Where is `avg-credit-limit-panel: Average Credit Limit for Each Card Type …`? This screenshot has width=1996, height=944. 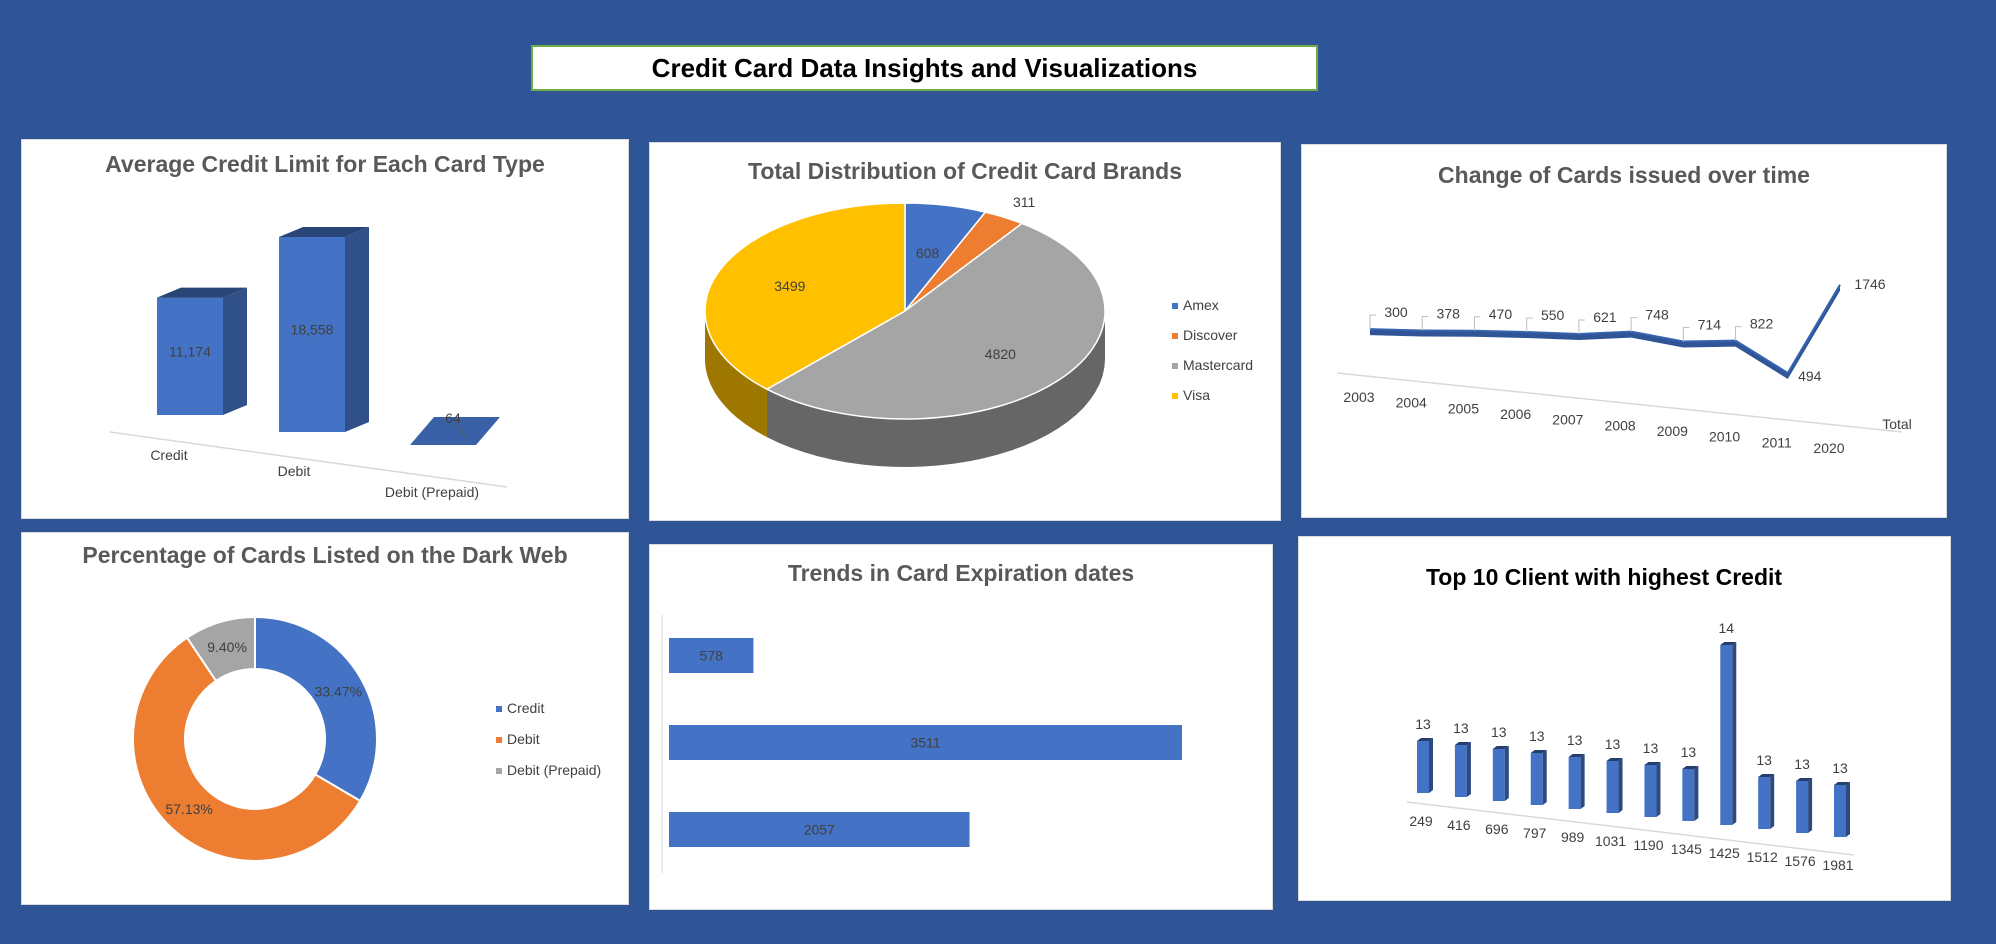
avg-credit-limit-panel: Average Credit Limit for Each Card Type … is located at coordinates (325, 329).